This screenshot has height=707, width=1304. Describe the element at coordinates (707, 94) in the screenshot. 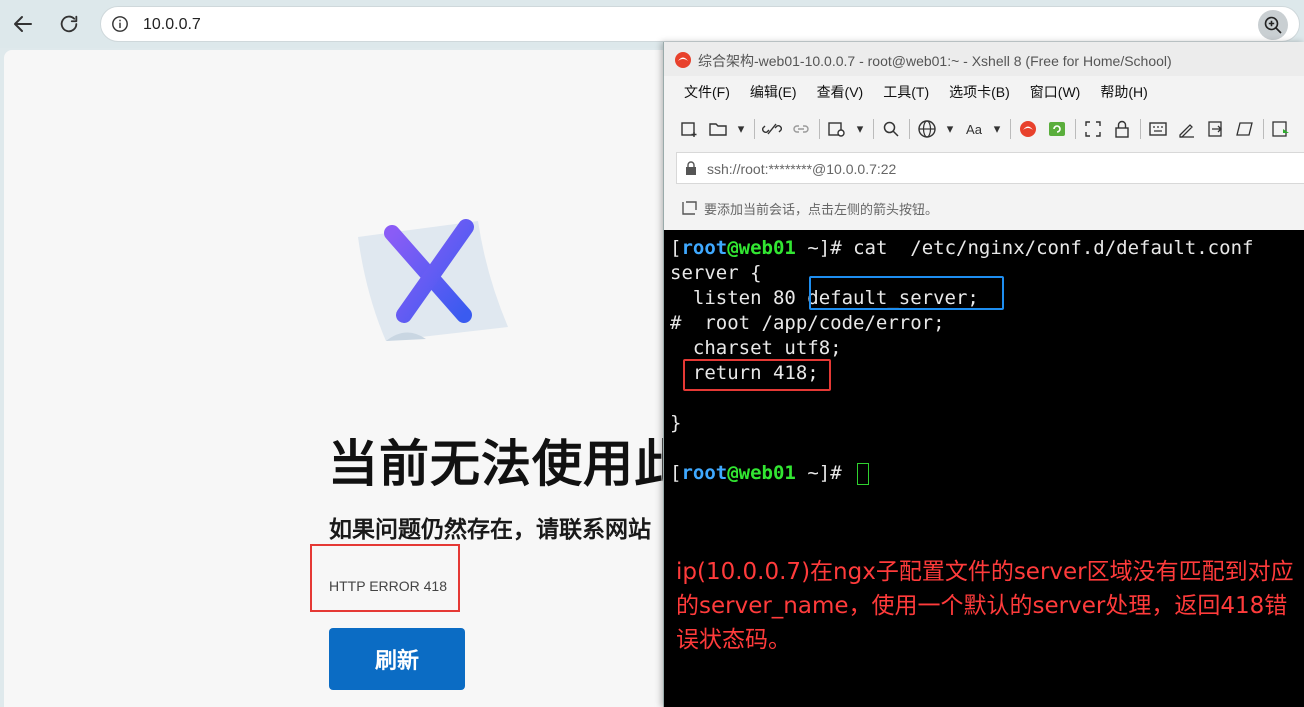

I see `menu-file: 文件(F)` at that location.